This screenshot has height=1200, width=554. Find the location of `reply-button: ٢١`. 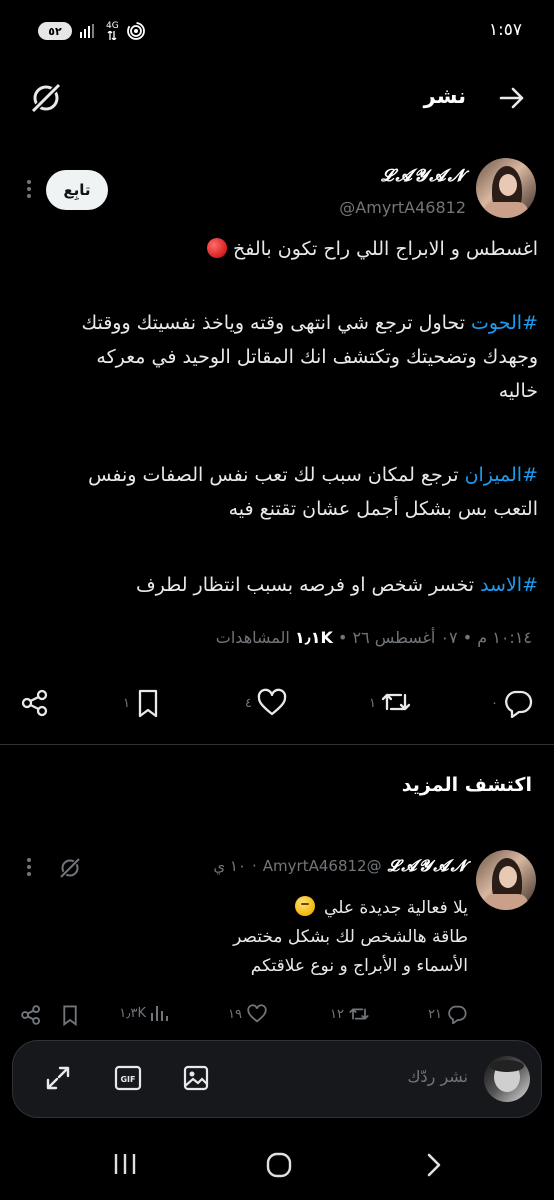

reply-button: ٢١ is located at coordinates (448, 1014).